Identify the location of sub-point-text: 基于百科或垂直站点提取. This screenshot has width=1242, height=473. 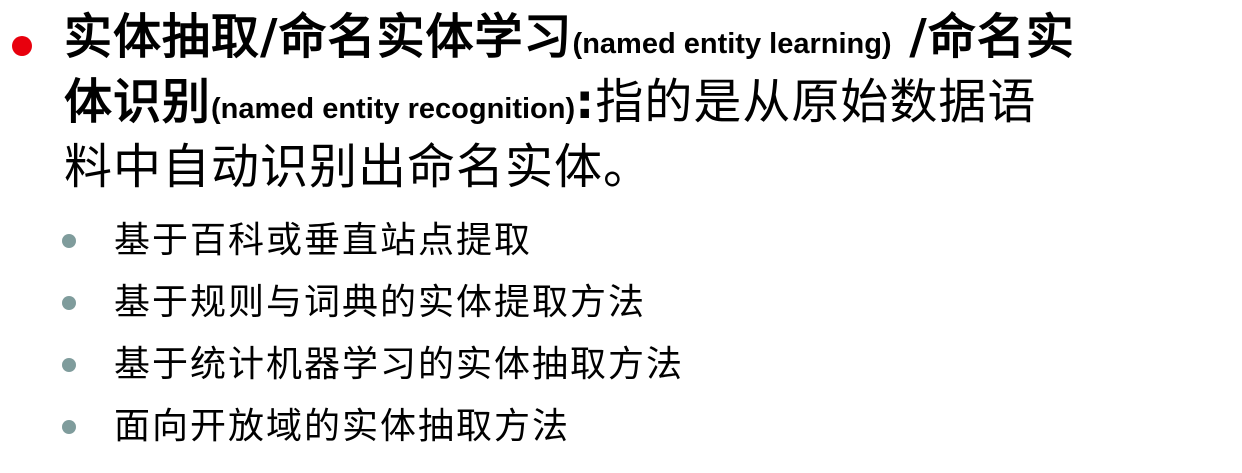
(323, 240).